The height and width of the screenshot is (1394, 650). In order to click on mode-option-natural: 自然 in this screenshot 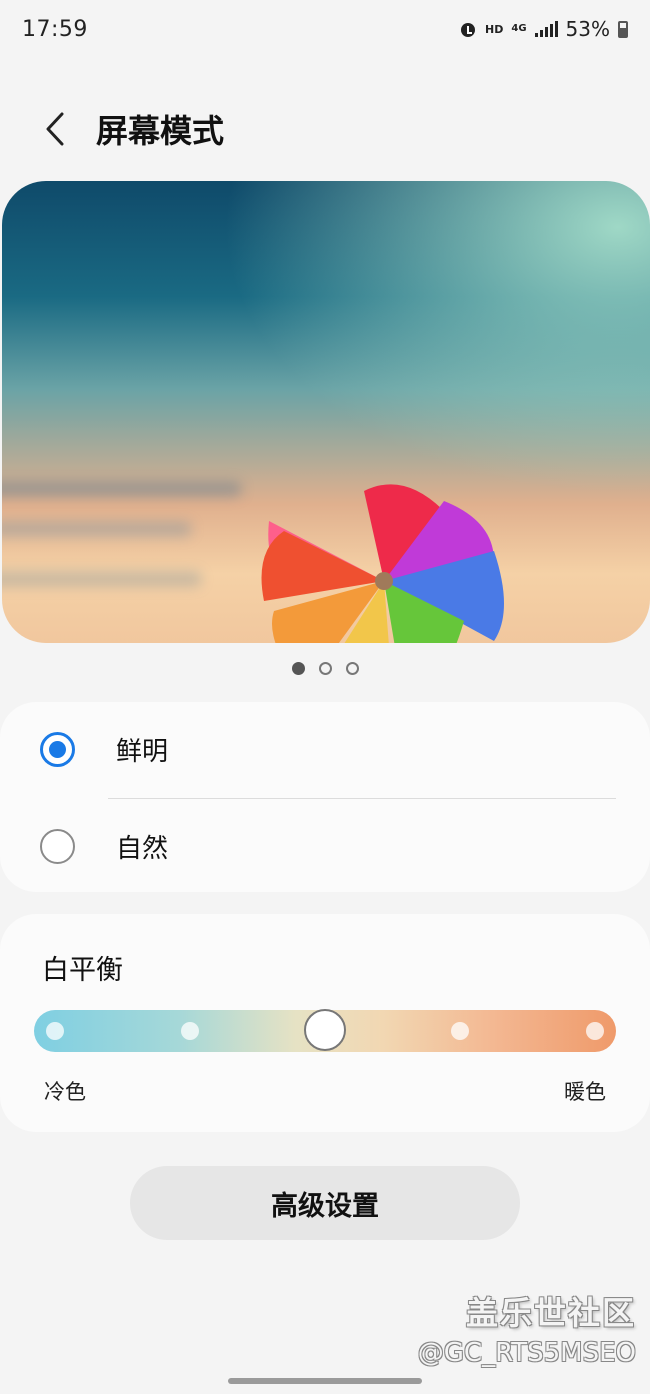, I will do `click(325, 846)`.